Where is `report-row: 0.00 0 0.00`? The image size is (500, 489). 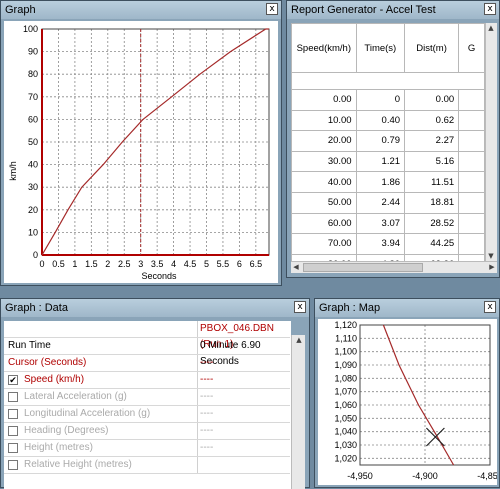
report-row: 0.00 0 0.00 is located at coordinates (388, 100).